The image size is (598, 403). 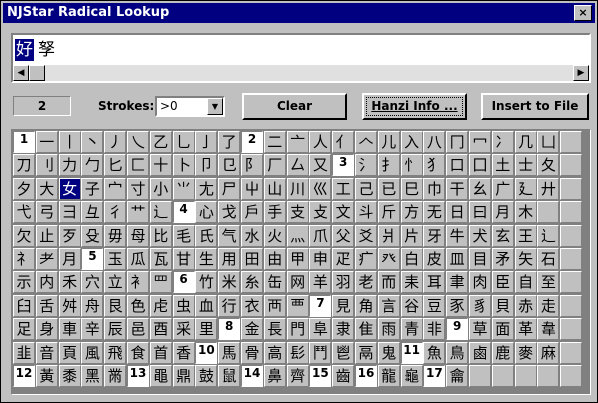 What do you see at coordinates (69, 212) in the screenshot?
I see `radical-button: 彐` at bounding box center [69, 212].